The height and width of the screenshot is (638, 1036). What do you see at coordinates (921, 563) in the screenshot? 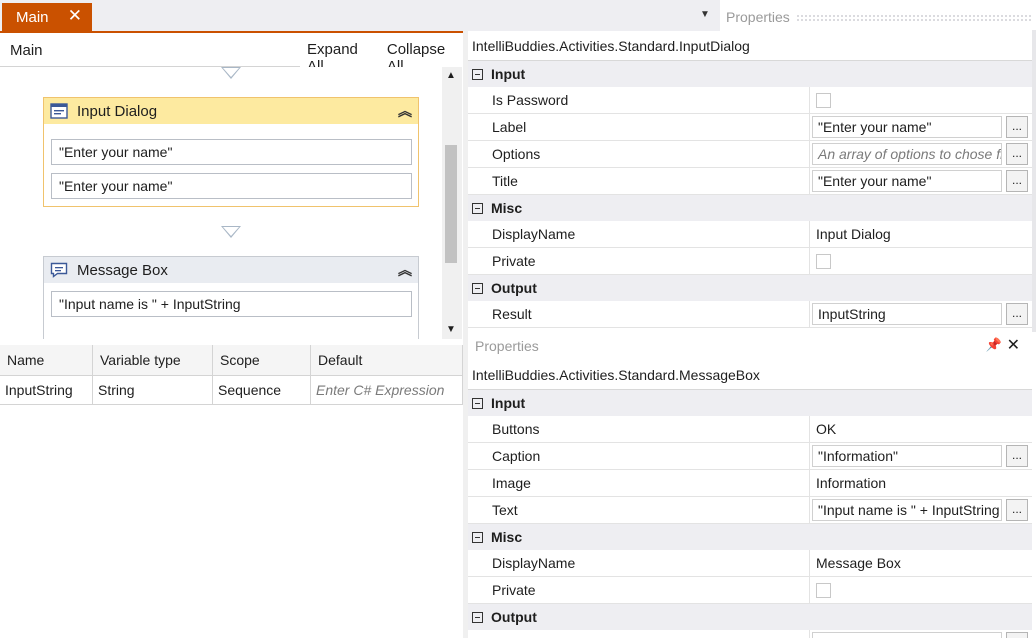
I see `display-name-value: Message Box` at bounding box center [921, 563].